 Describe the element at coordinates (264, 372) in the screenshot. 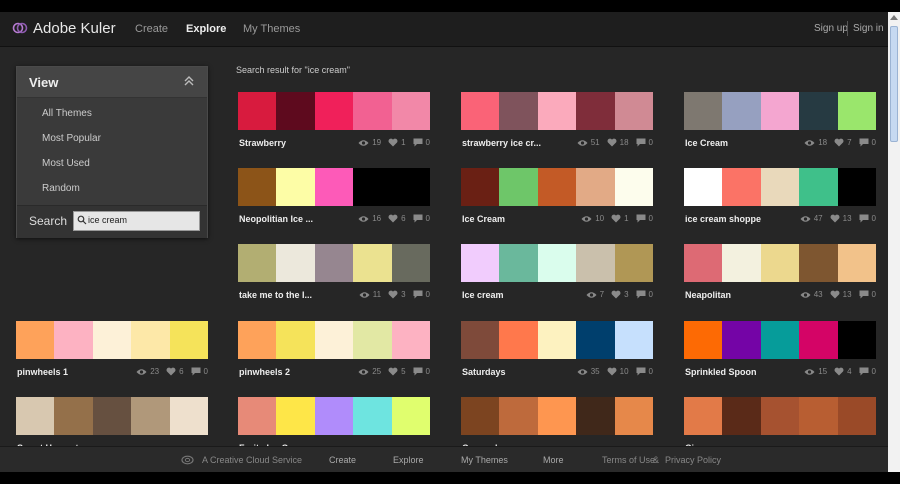

I see `theme-name: pinwheels 2` at that location.